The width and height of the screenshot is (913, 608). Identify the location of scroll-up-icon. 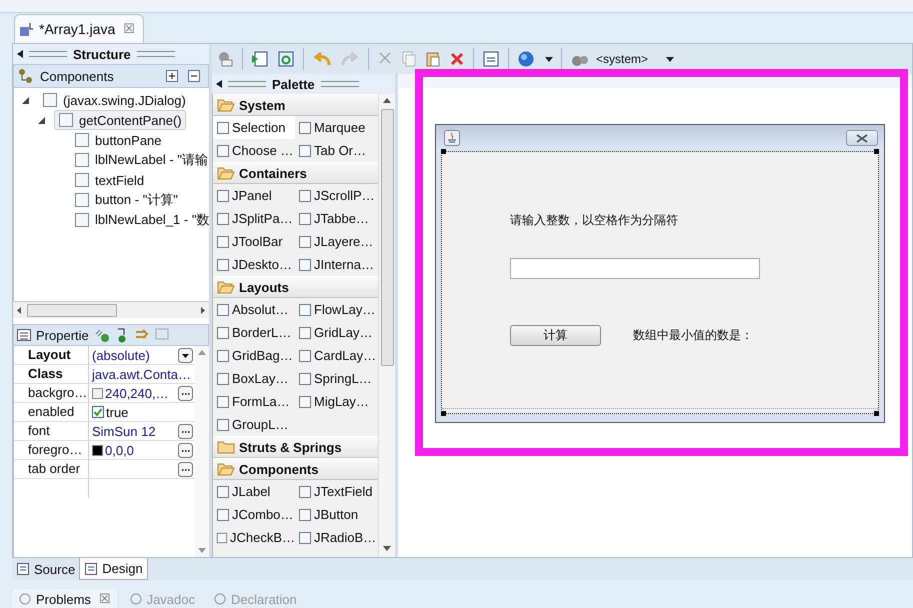
(387, 100).